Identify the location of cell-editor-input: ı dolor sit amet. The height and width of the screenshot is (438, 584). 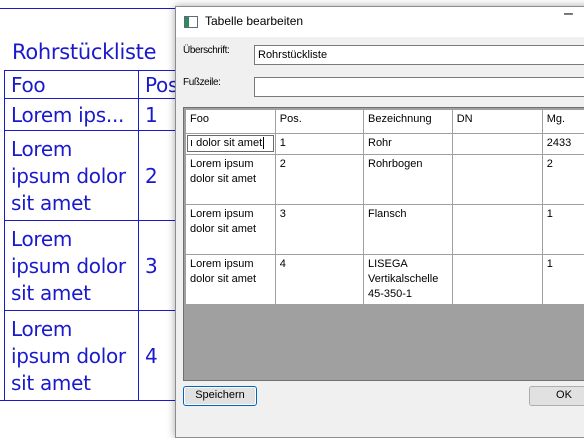
(230, 143).